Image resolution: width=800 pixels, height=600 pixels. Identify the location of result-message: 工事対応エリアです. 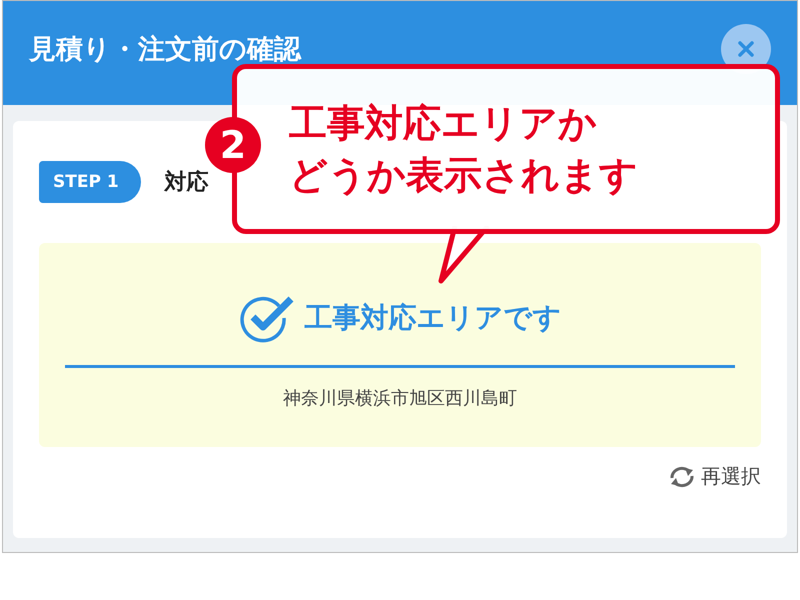
(433, 318).